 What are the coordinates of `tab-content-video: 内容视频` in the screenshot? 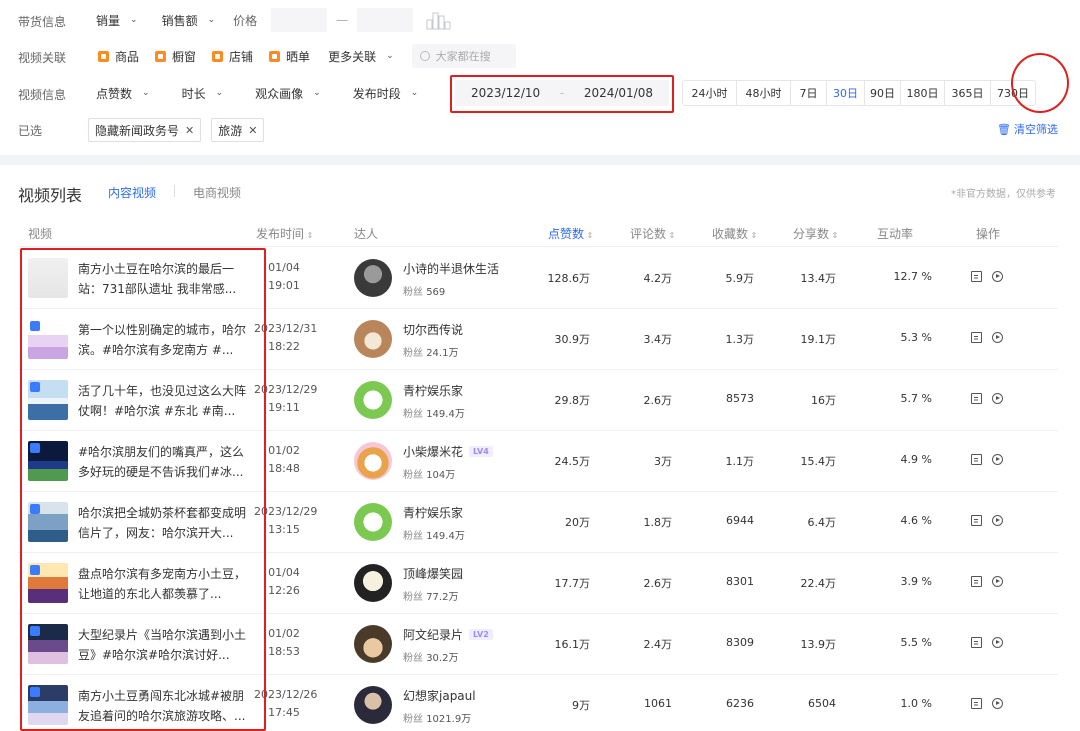 It's located at (132, 192).